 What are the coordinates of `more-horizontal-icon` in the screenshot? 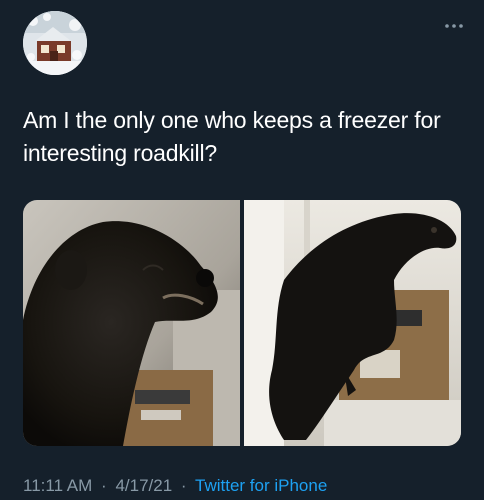 It's located at (454, 26).